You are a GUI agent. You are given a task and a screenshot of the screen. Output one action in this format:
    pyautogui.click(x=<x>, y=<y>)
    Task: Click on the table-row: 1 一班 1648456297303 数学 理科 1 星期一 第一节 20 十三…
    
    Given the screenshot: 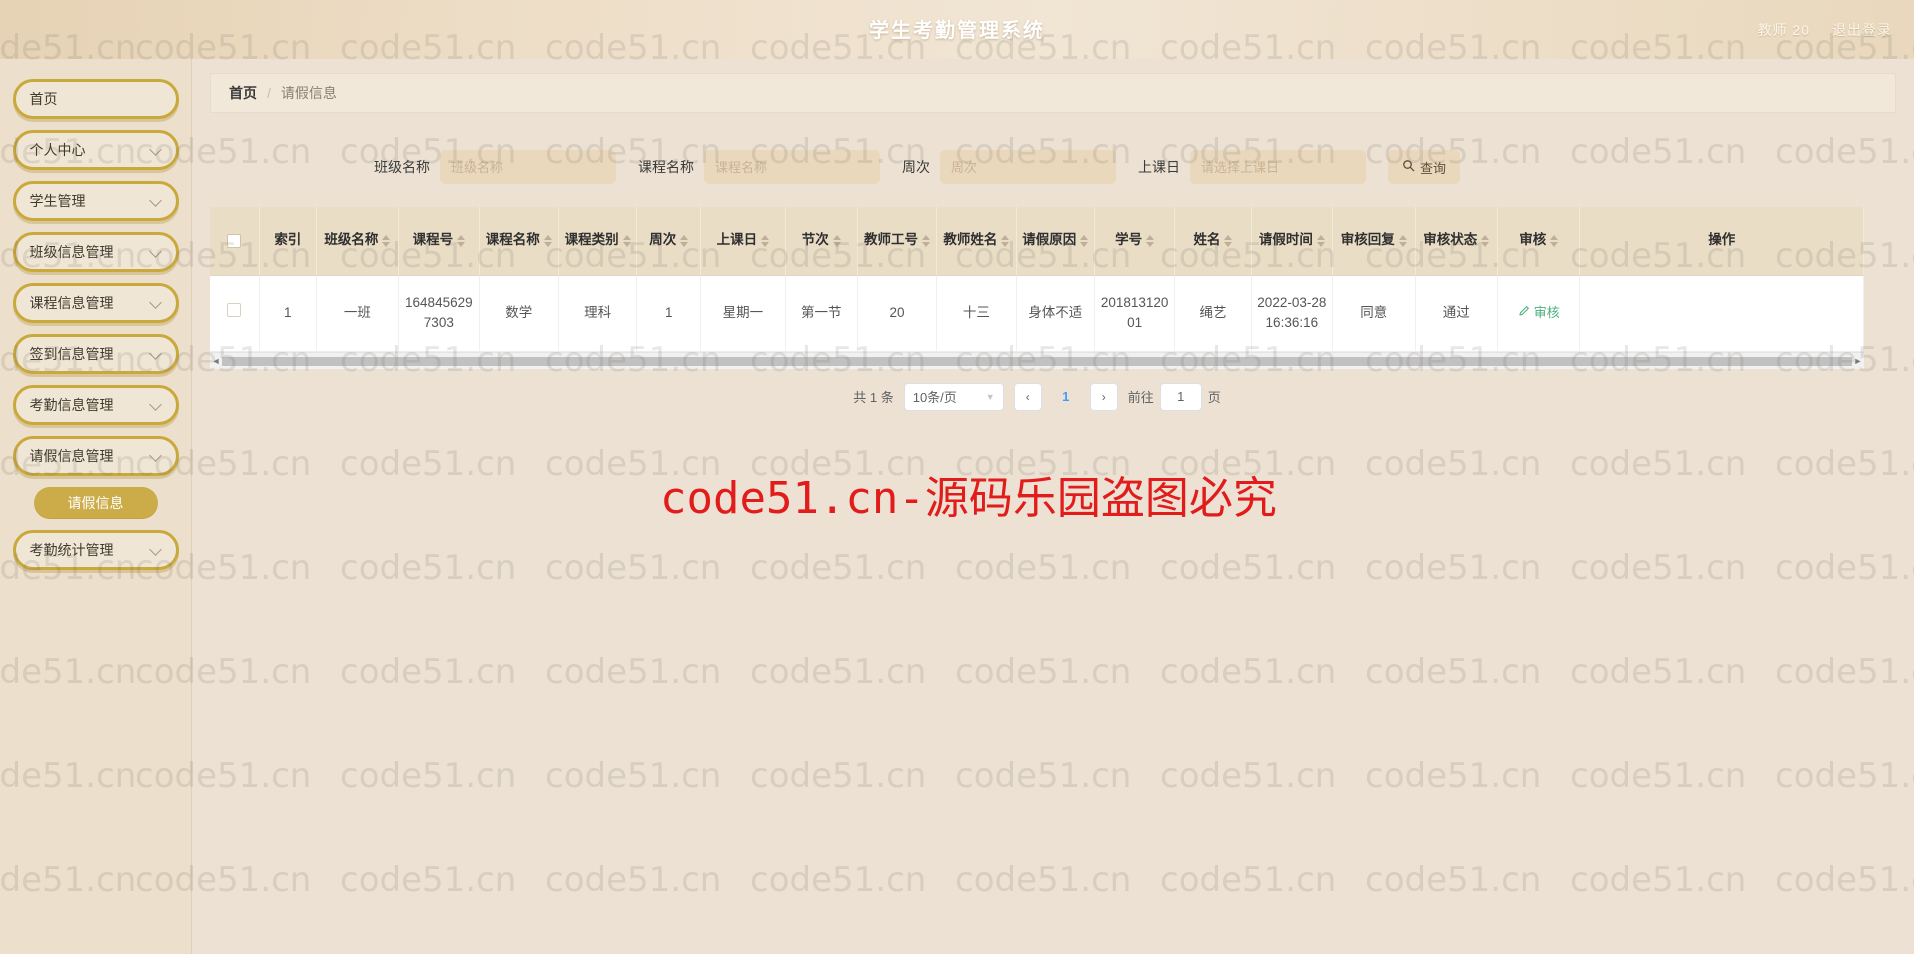 What is the action you would take?
    pyautogui.click(x=1037, y=313)
    